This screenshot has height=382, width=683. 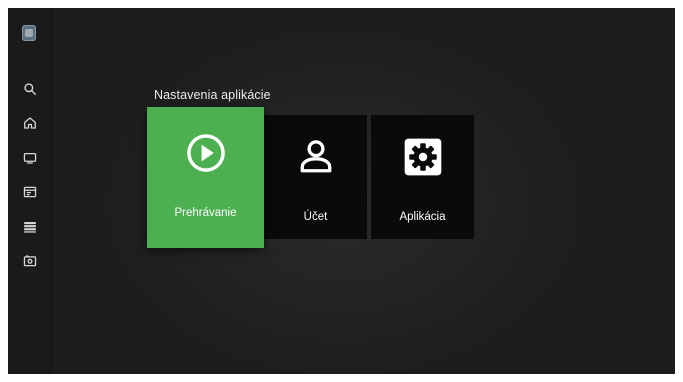 What do you see at coordinates (30, 123) in the screenshot?
I see `home-icon` at bounding box center [30, 123].